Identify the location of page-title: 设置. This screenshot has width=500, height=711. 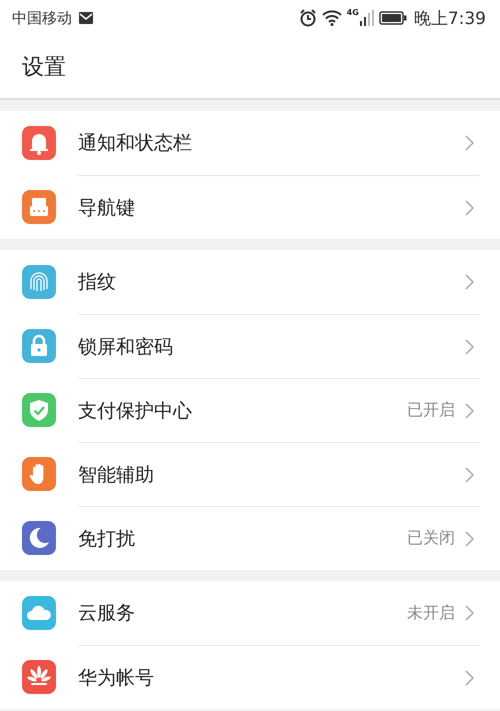
(44, 68).